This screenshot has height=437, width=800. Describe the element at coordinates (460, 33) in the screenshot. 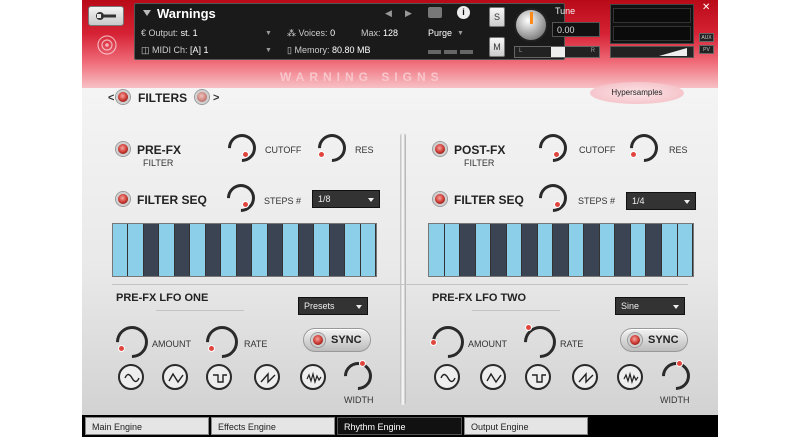

I see `purge-dropdown-icon: ▼` at that location.